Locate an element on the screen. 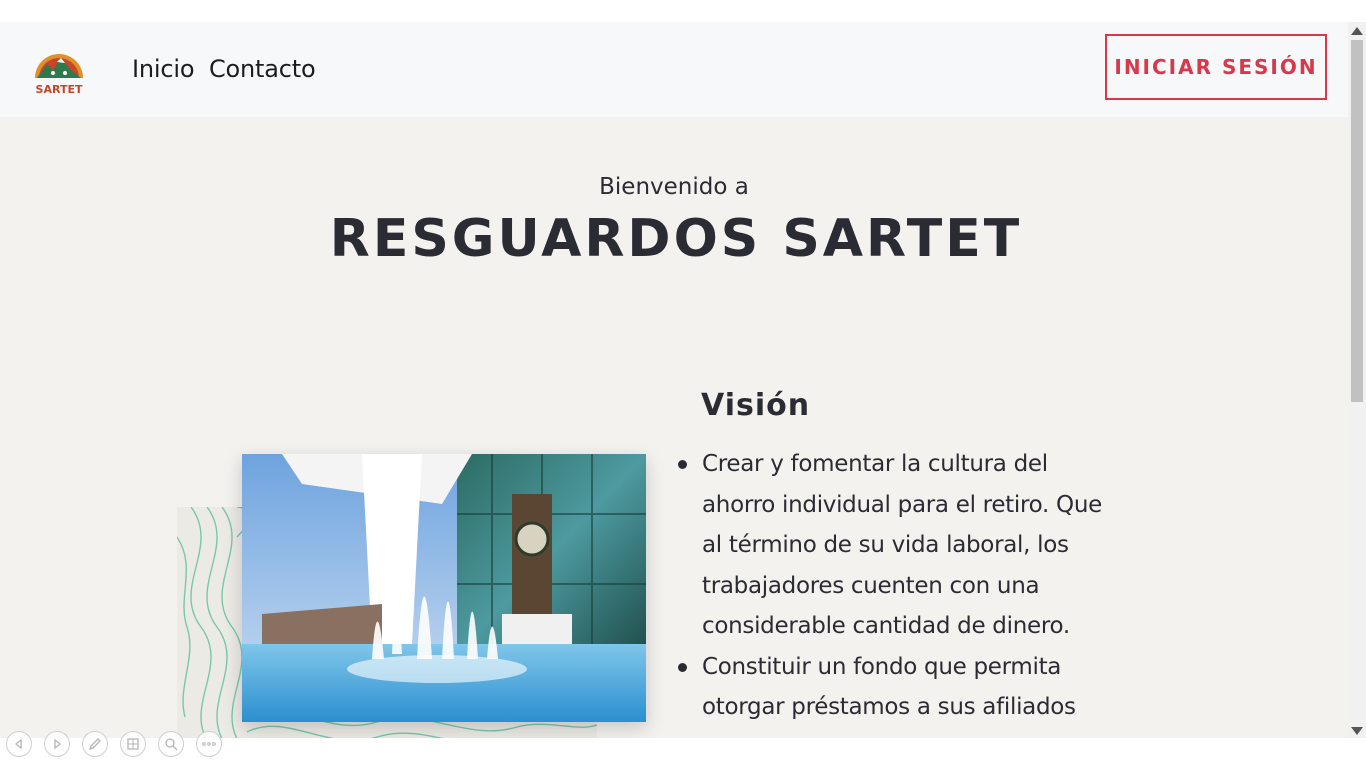  scroll-down-icon is located at coordinates (1357, 731).